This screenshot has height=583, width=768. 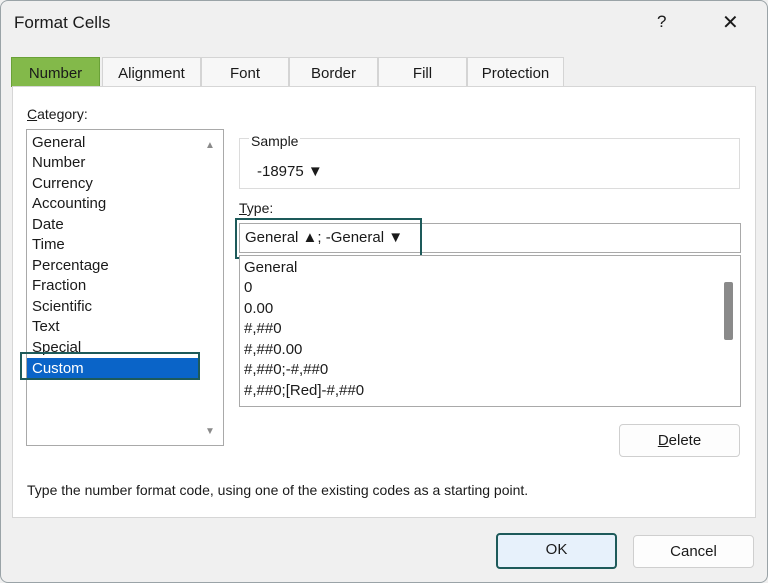 I want to click on scroll-down-icon: ▼, so click(x=210, y=431).